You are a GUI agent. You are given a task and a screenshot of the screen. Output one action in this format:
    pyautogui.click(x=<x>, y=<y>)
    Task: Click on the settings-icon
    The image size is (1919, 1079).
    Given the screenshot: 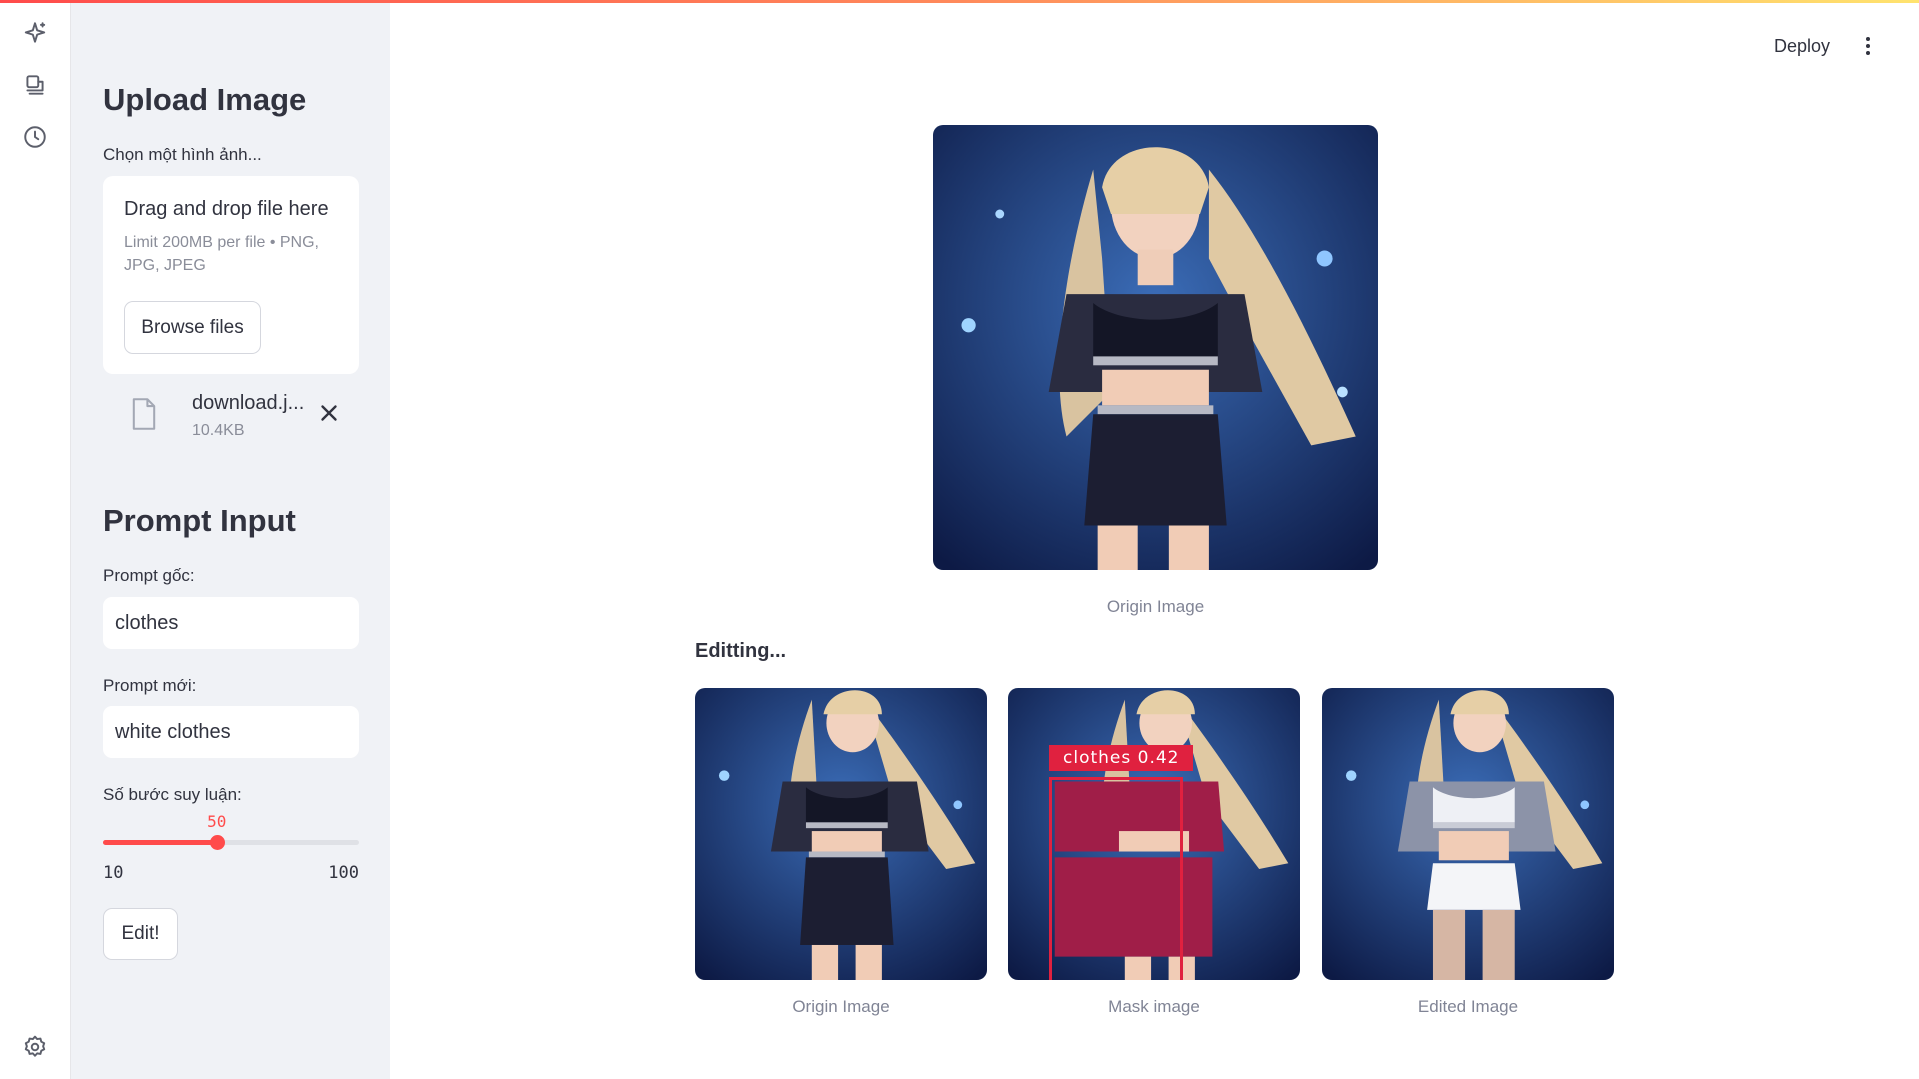 What is the action you would take?
    pyautogui.click(x=35, y=1047)
    